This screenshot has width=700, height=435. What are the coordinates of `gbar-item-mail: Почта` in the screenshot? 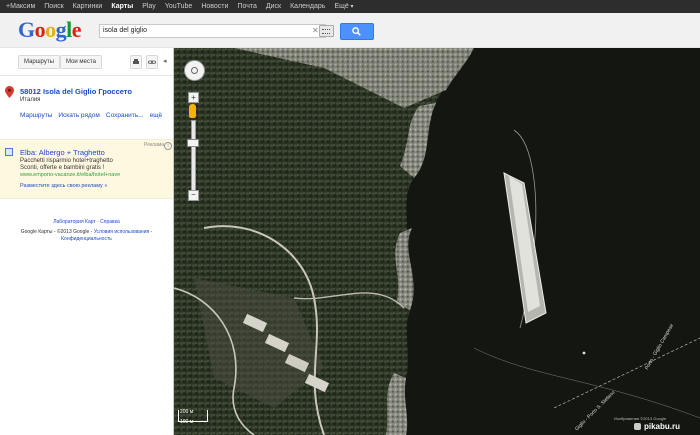 It's located at (246, 6).